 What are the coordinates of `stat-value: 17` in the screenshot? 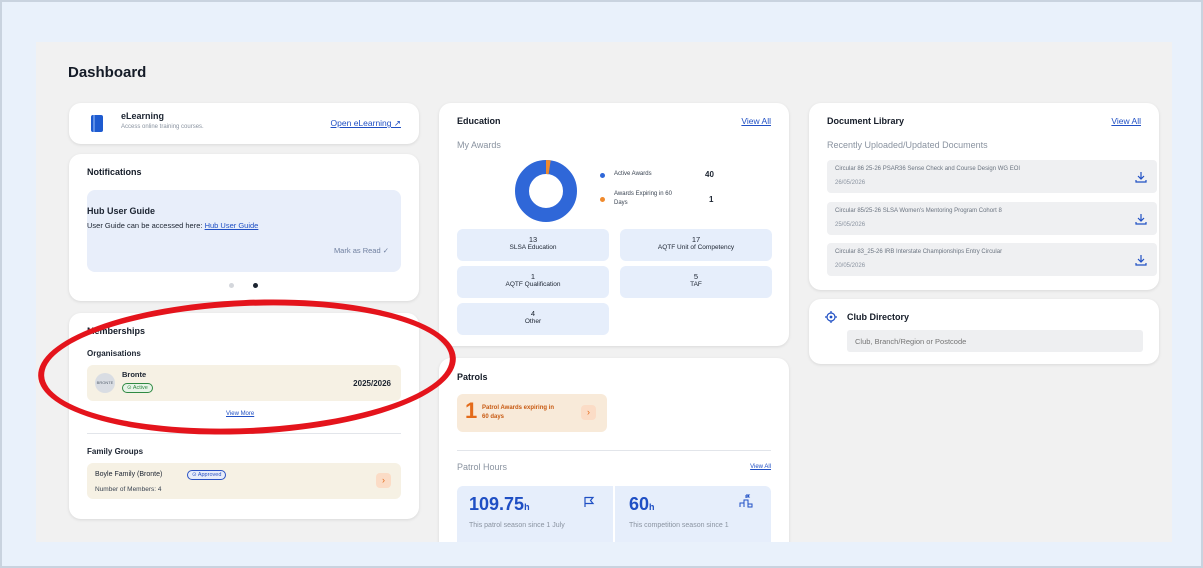 It's located at (696, 239).